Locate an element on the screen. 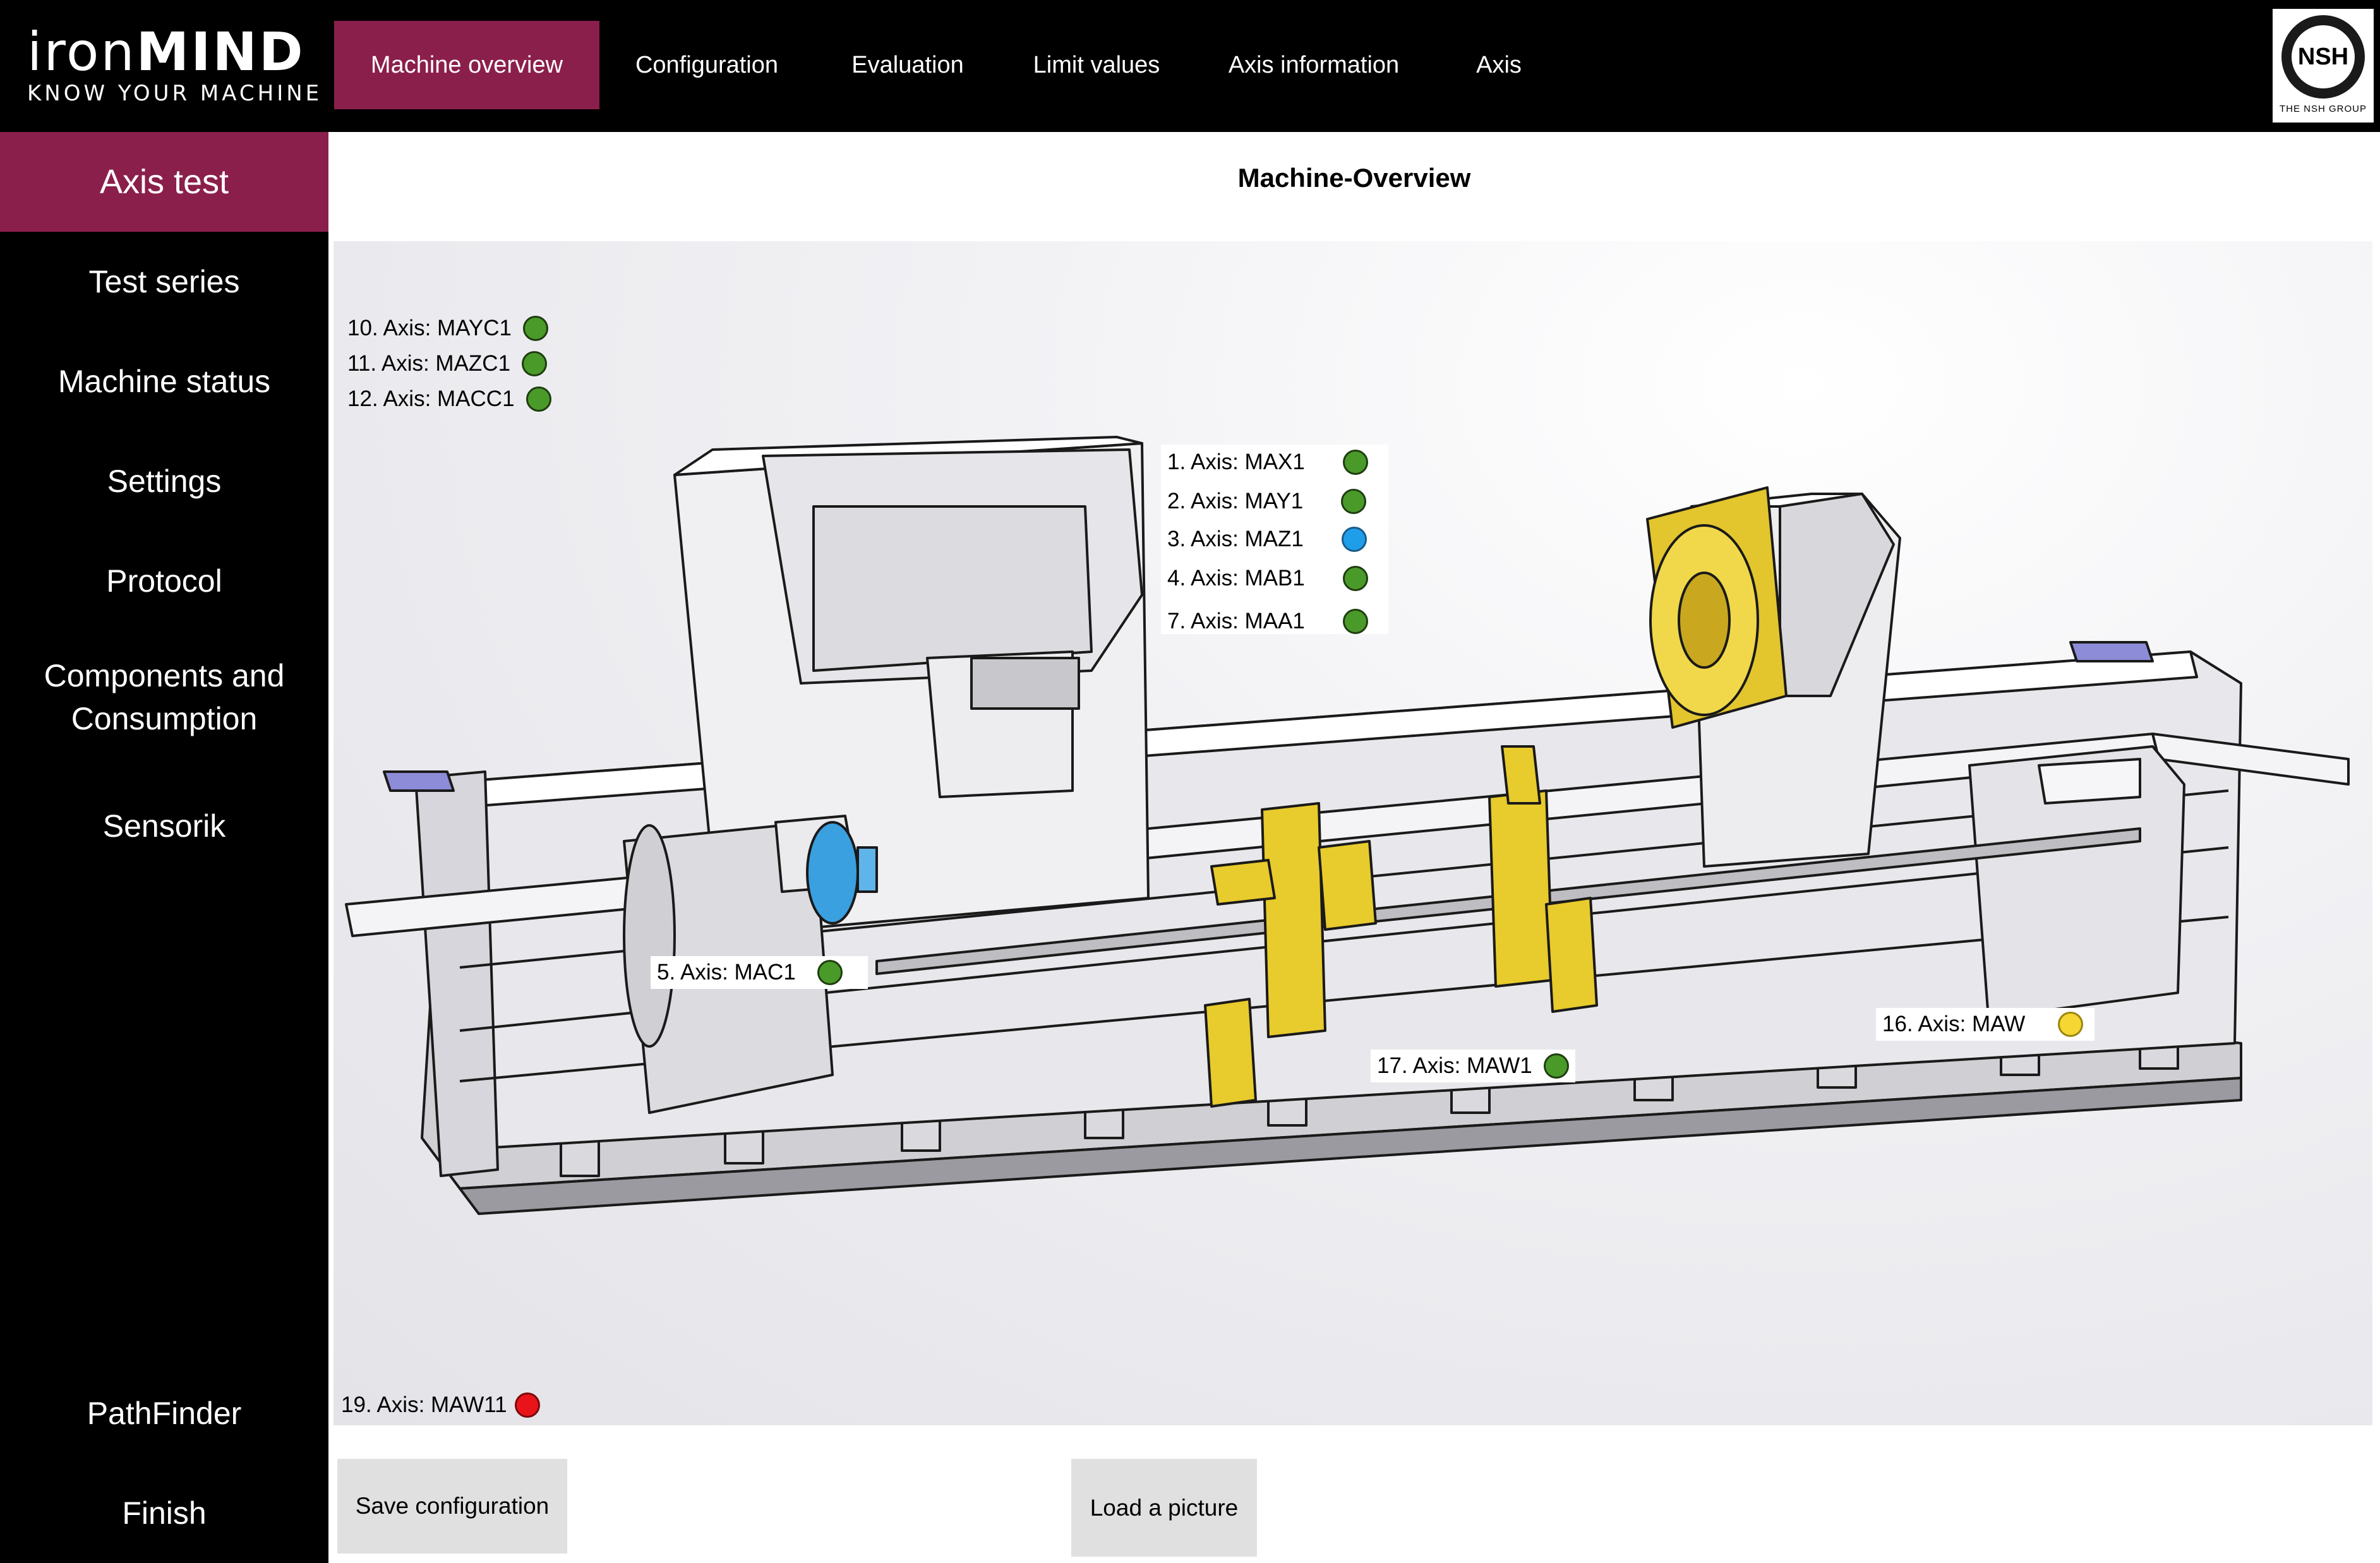  axis-label-text: 19. Axis: MAW11 is located at coordinates (424, 1404).